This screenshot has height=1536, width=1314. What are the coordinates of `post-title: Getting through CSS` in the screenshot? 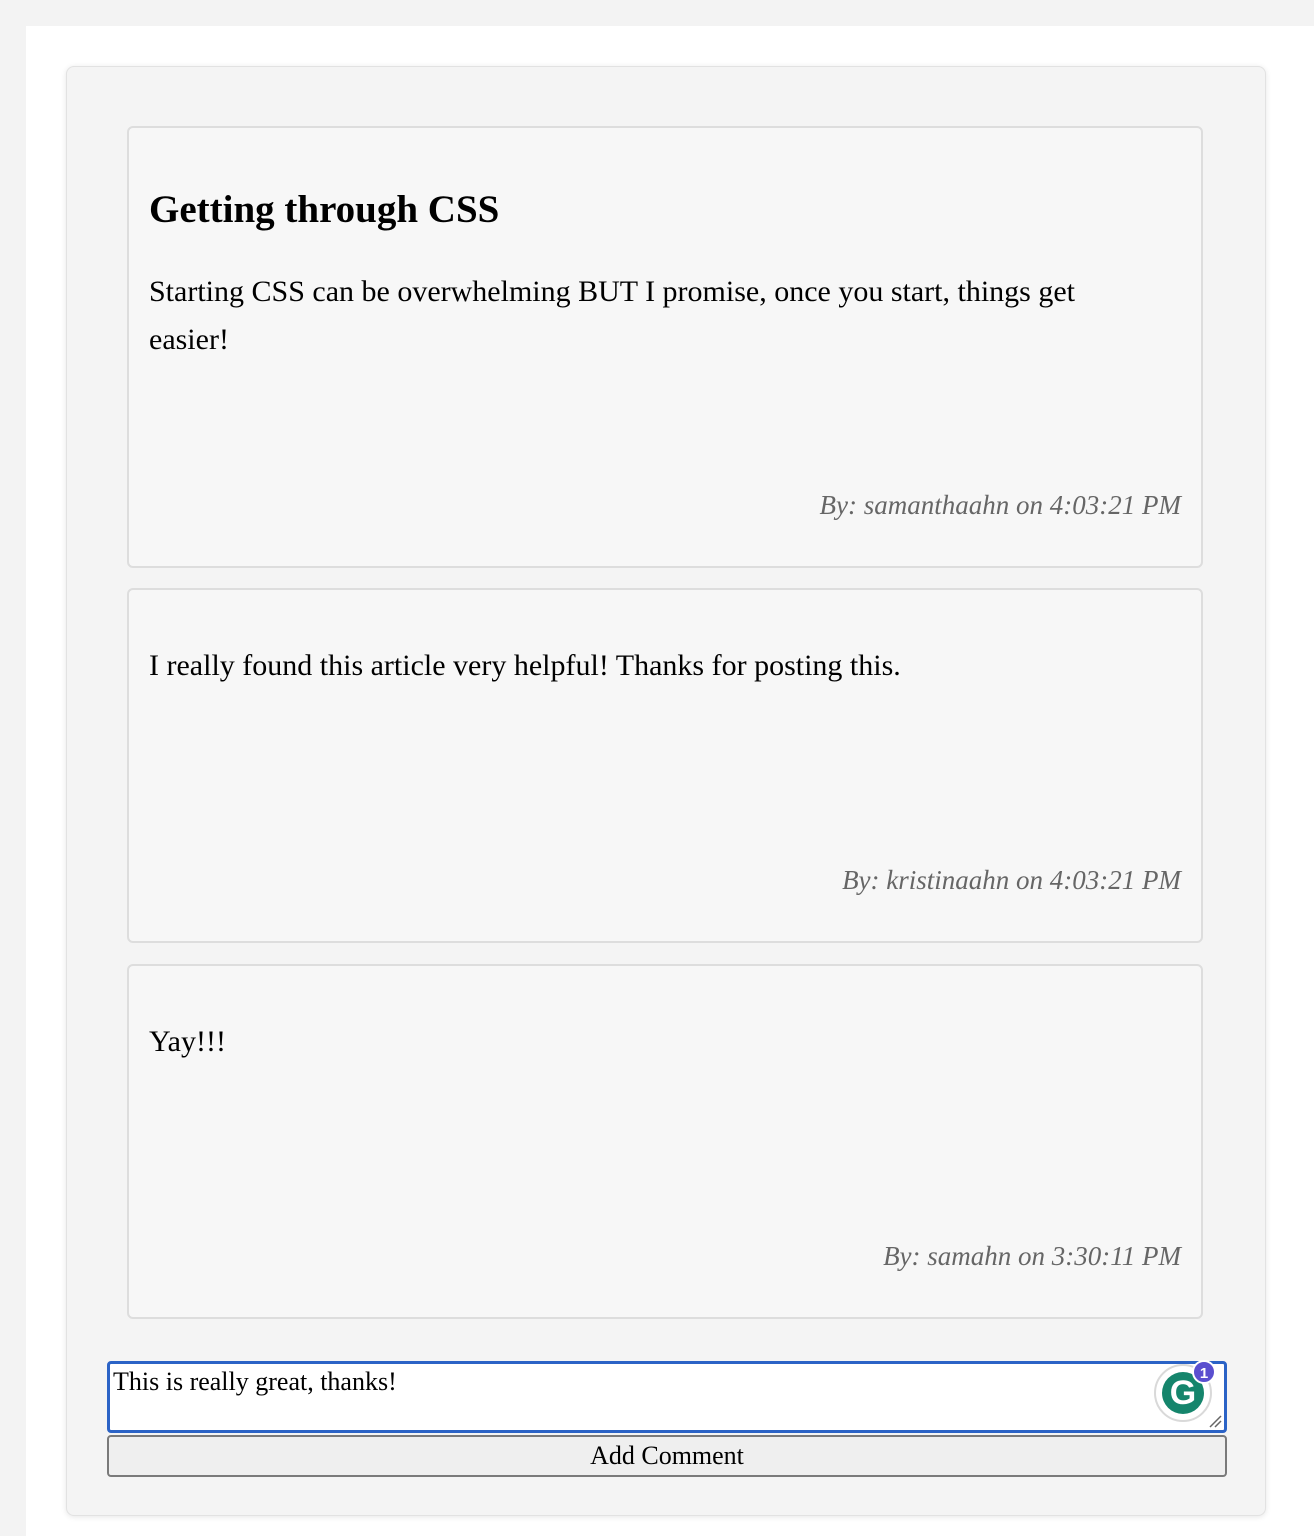 It's located at (324, 209).